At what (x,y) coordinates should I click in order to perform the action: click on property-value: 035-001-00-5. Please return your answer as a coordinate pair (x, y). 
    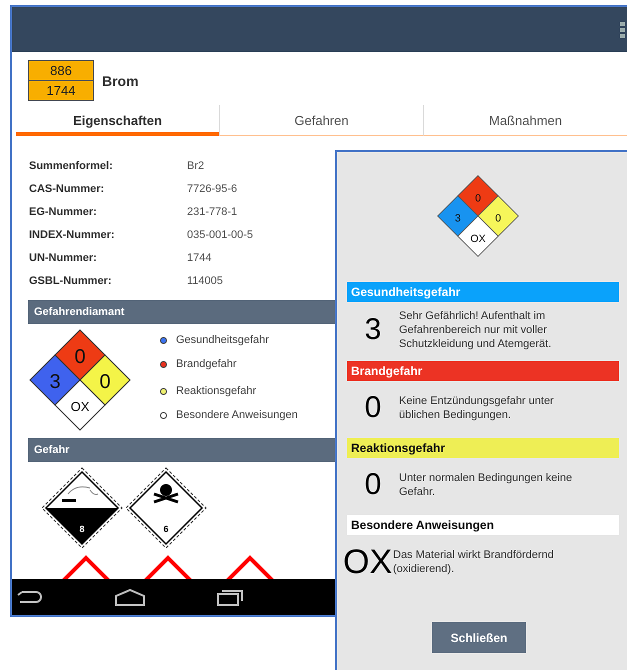
    Looking at the image, I should click on (220, 234).